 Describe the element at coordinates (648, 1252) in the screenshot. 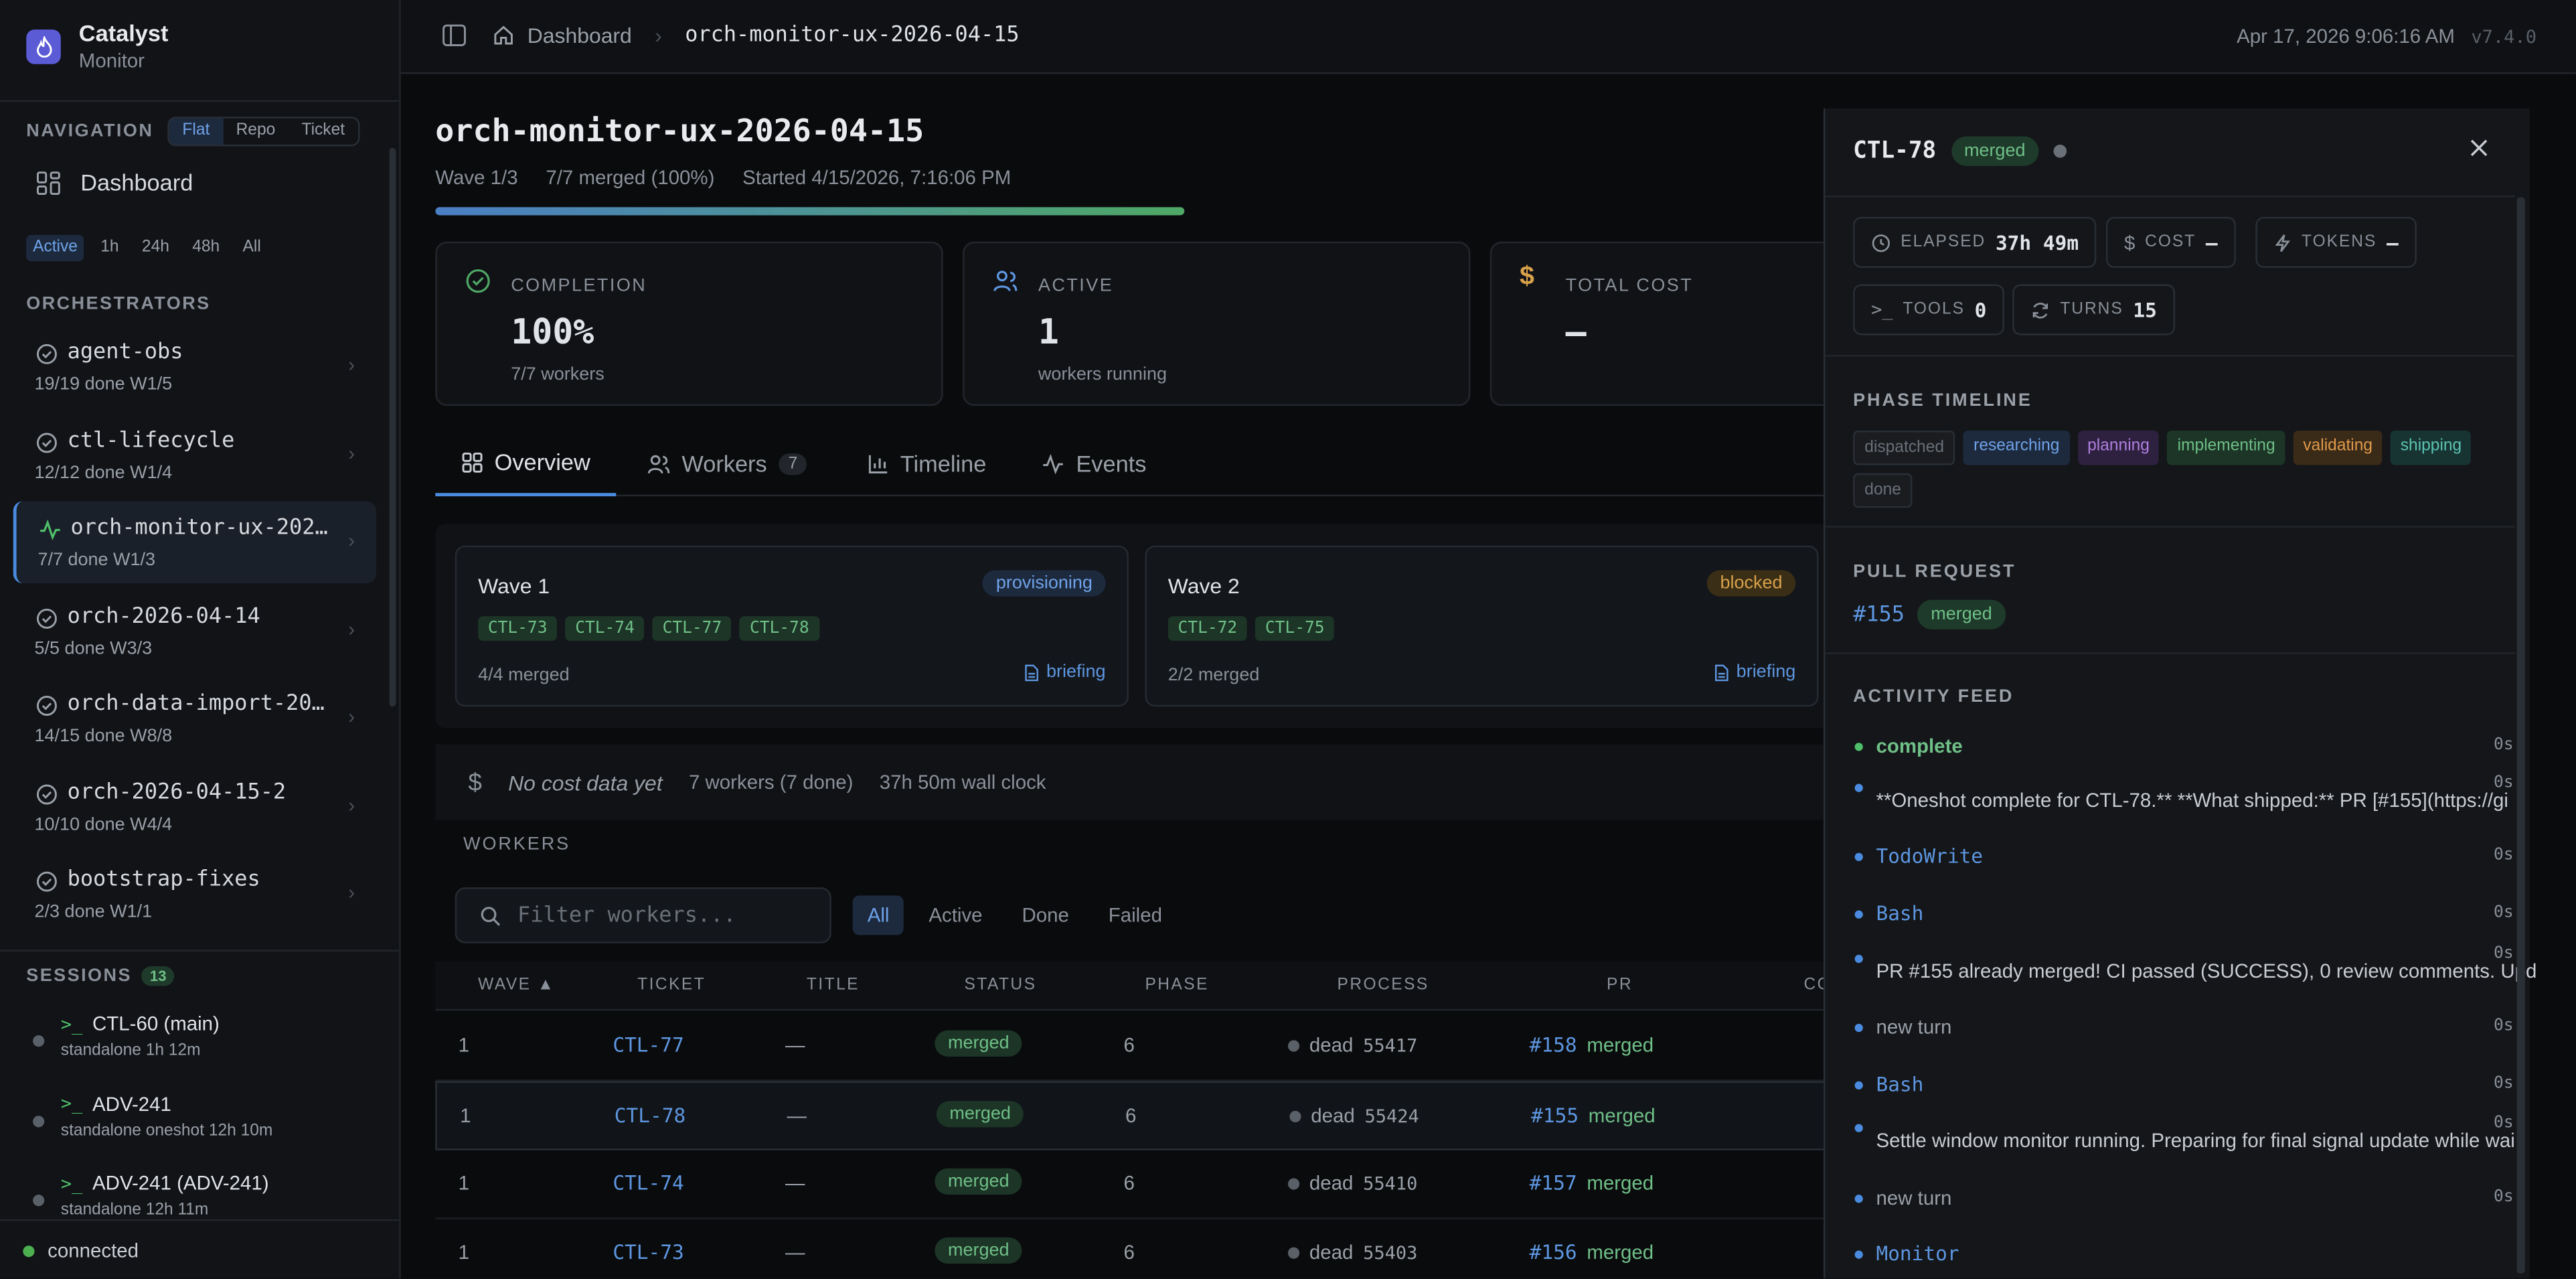

I see `cell-ticket: CTL-73` at that location.